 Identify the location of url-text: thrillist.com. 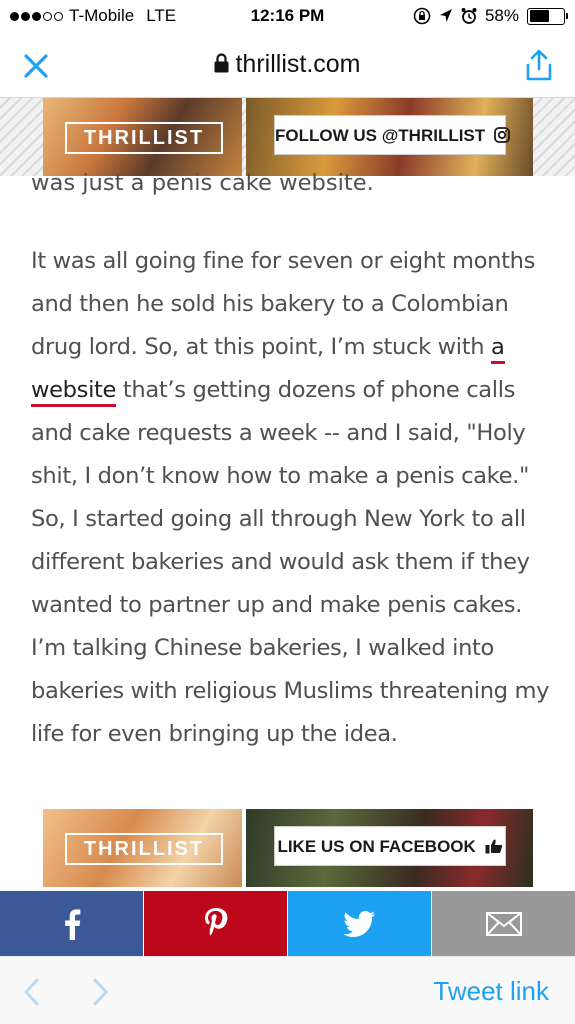
(298, 64).